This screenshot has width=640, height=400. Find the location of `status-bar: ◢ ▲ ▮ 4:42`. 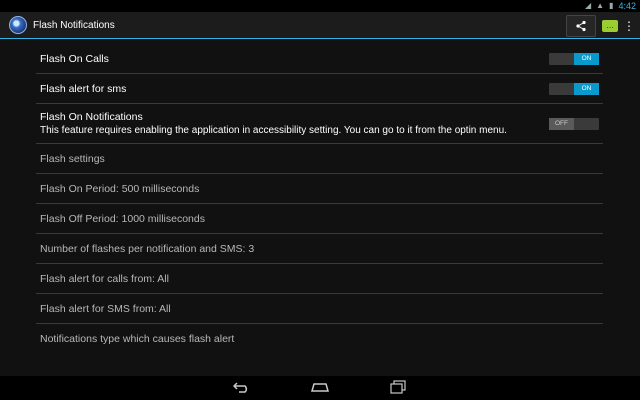

status-bar: ◢ ▲ ▮ 4:42 is located at coordinates (320, 6).